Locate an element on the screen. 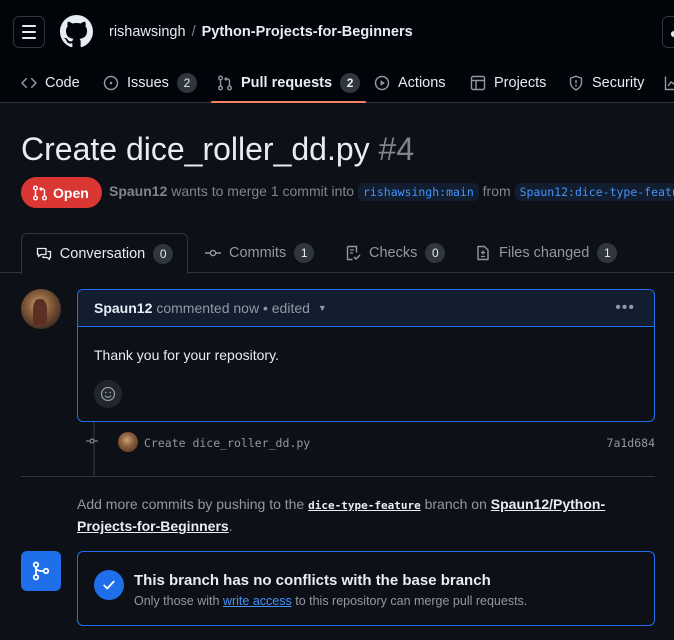 The width and height of the screenshot is (674, 640). table-icon is located at coordinates (478, 82).